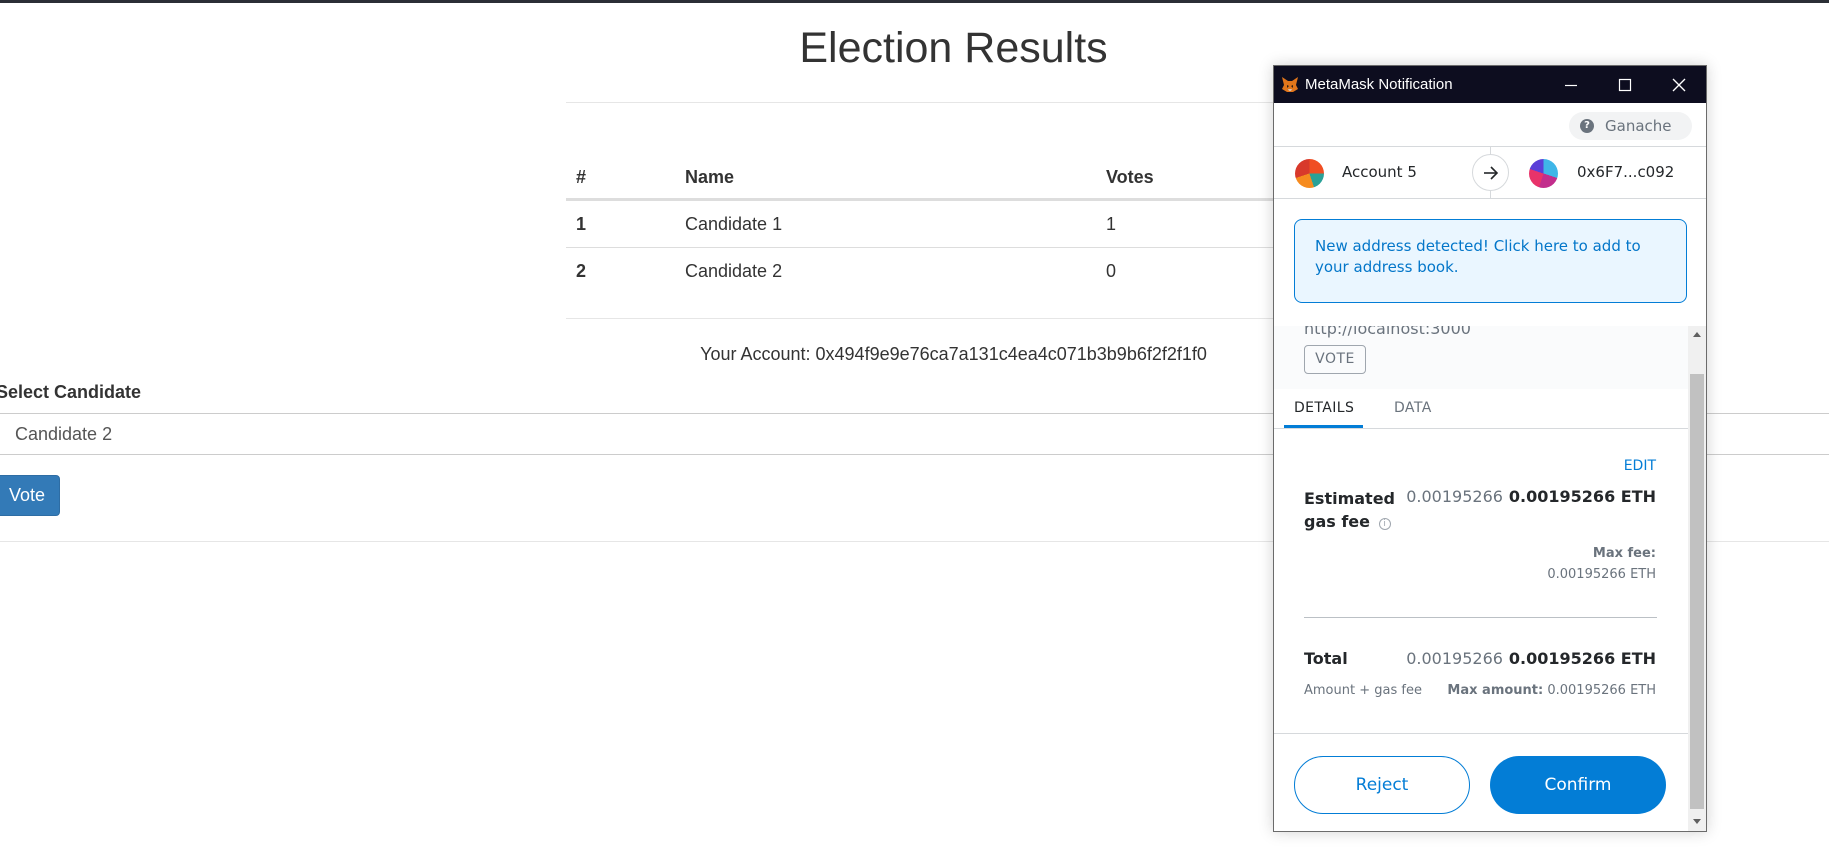  What do you see at coordinates (1697, 334) in the screenshot?
I see `scroll-up-arrow-icon` at bounding box center [1697, 334].